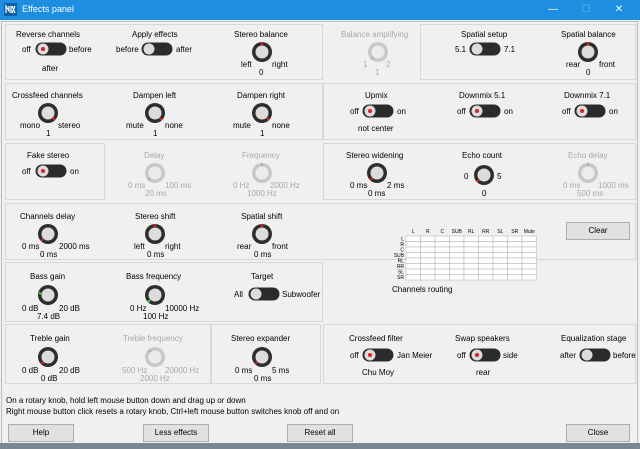  I want to click on crossfeed-filter-switch, so click(378, 355).